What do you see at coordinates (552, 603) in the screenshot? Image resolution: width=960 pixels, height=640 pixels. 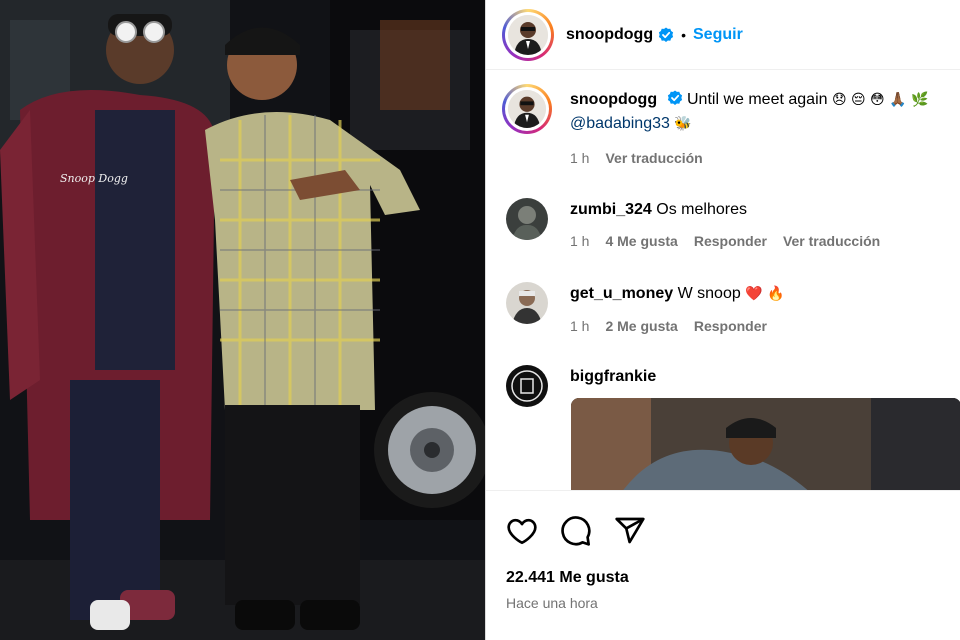 I see `post-time: Hace una hora` at bounding box center [552, 603].